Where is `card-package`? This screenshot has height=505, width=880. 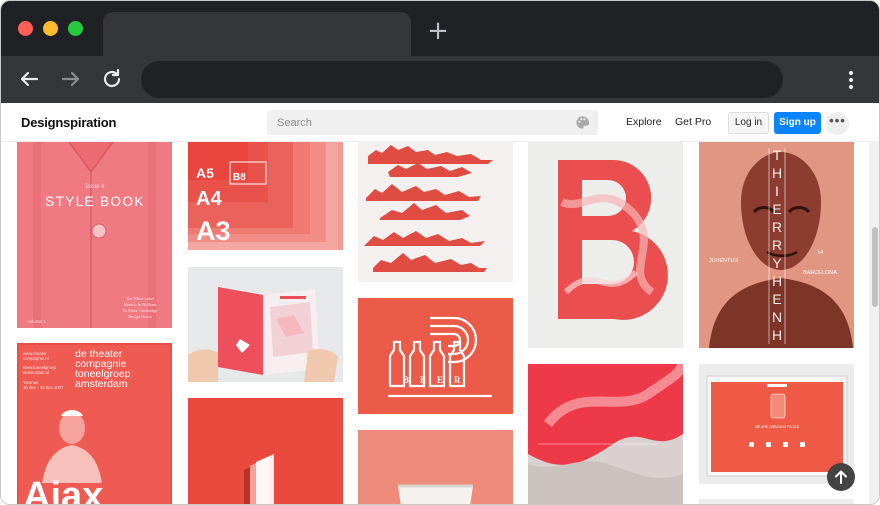 card-package is located at coordinates (435, 467).